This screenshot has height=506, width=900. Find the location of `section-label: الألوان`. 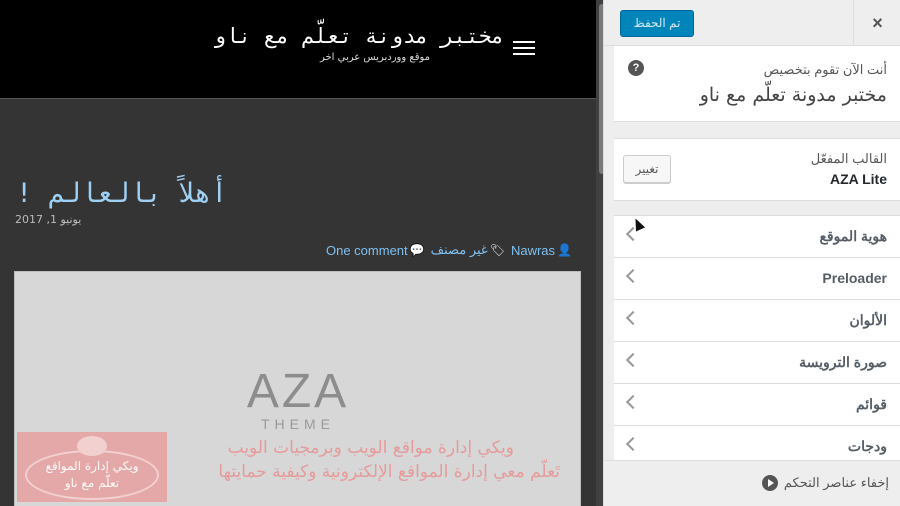

section-label: الألوان is located at coordinates (868, 320).